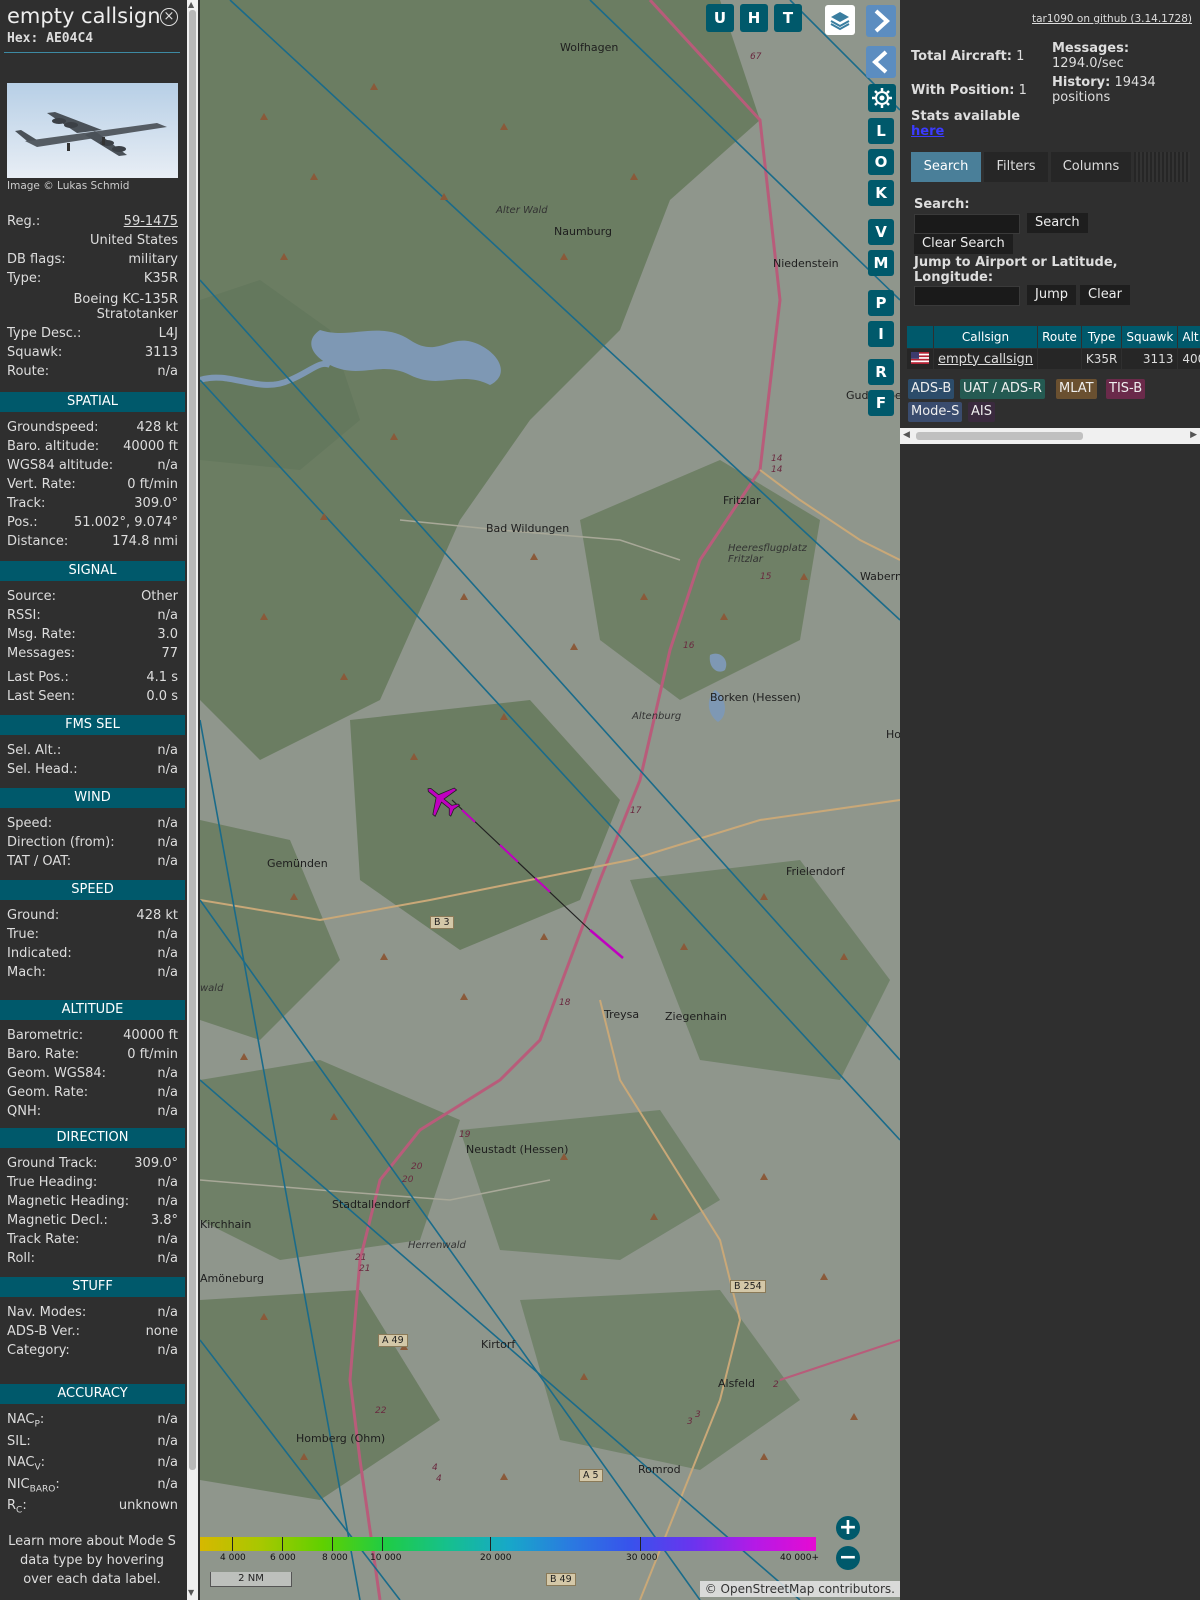 The image size is (1200, 1600). What do you see at coordinates (31, 596) in the screenshot?
I see `info-row-label: Source:` at bounding box center [31, 596].